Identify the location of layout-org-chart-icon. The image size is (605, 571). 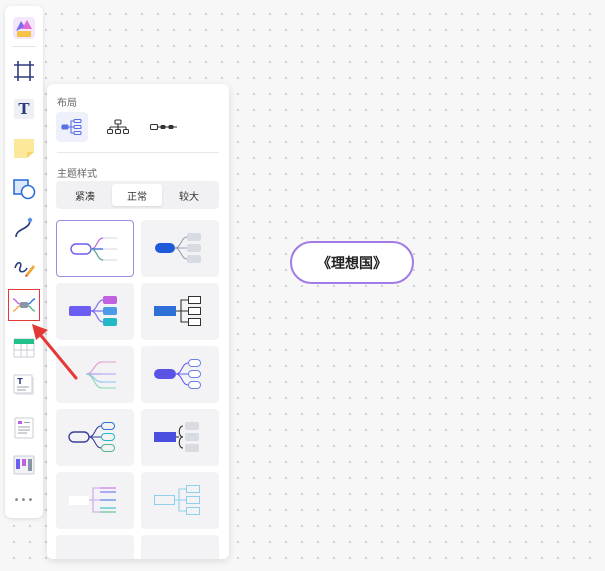
(118, 127).